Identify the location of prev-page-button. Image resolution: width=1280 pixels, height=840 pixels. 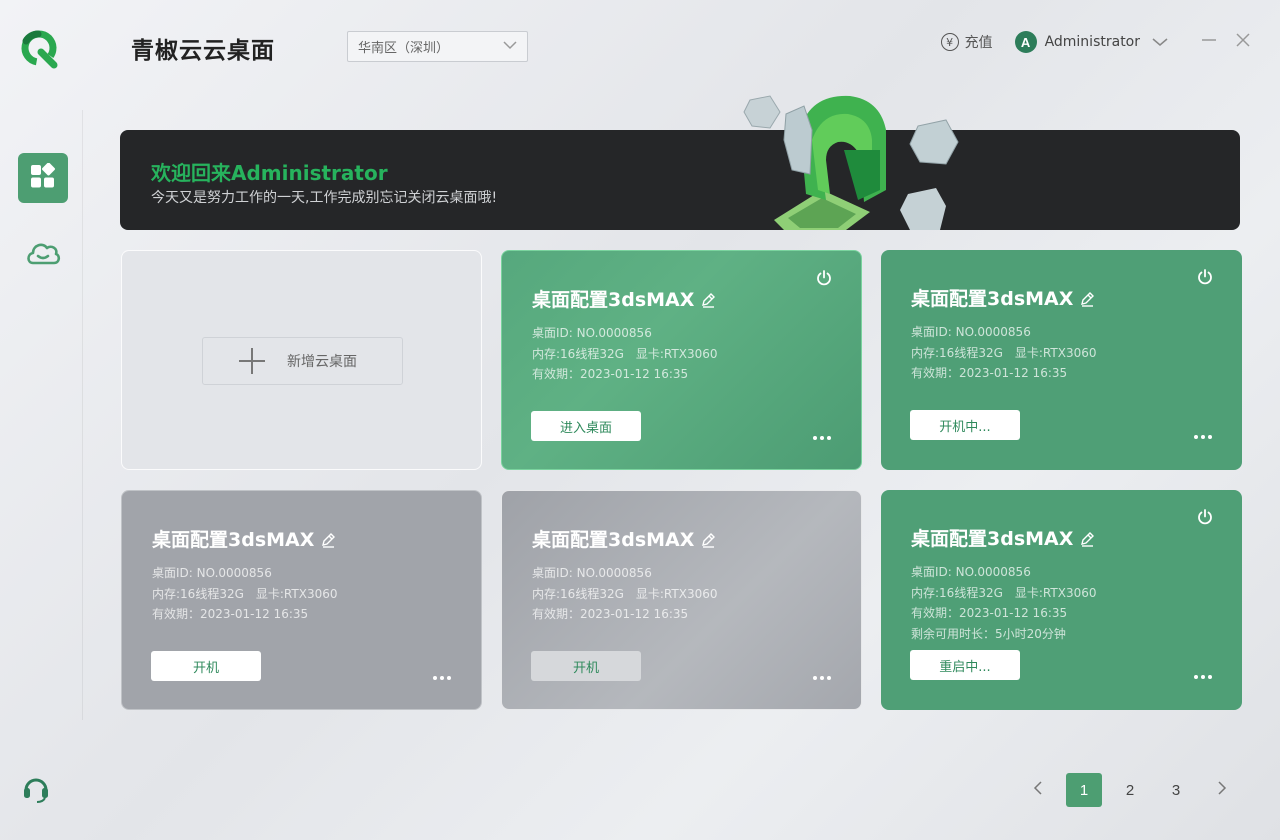
(1038, 790).